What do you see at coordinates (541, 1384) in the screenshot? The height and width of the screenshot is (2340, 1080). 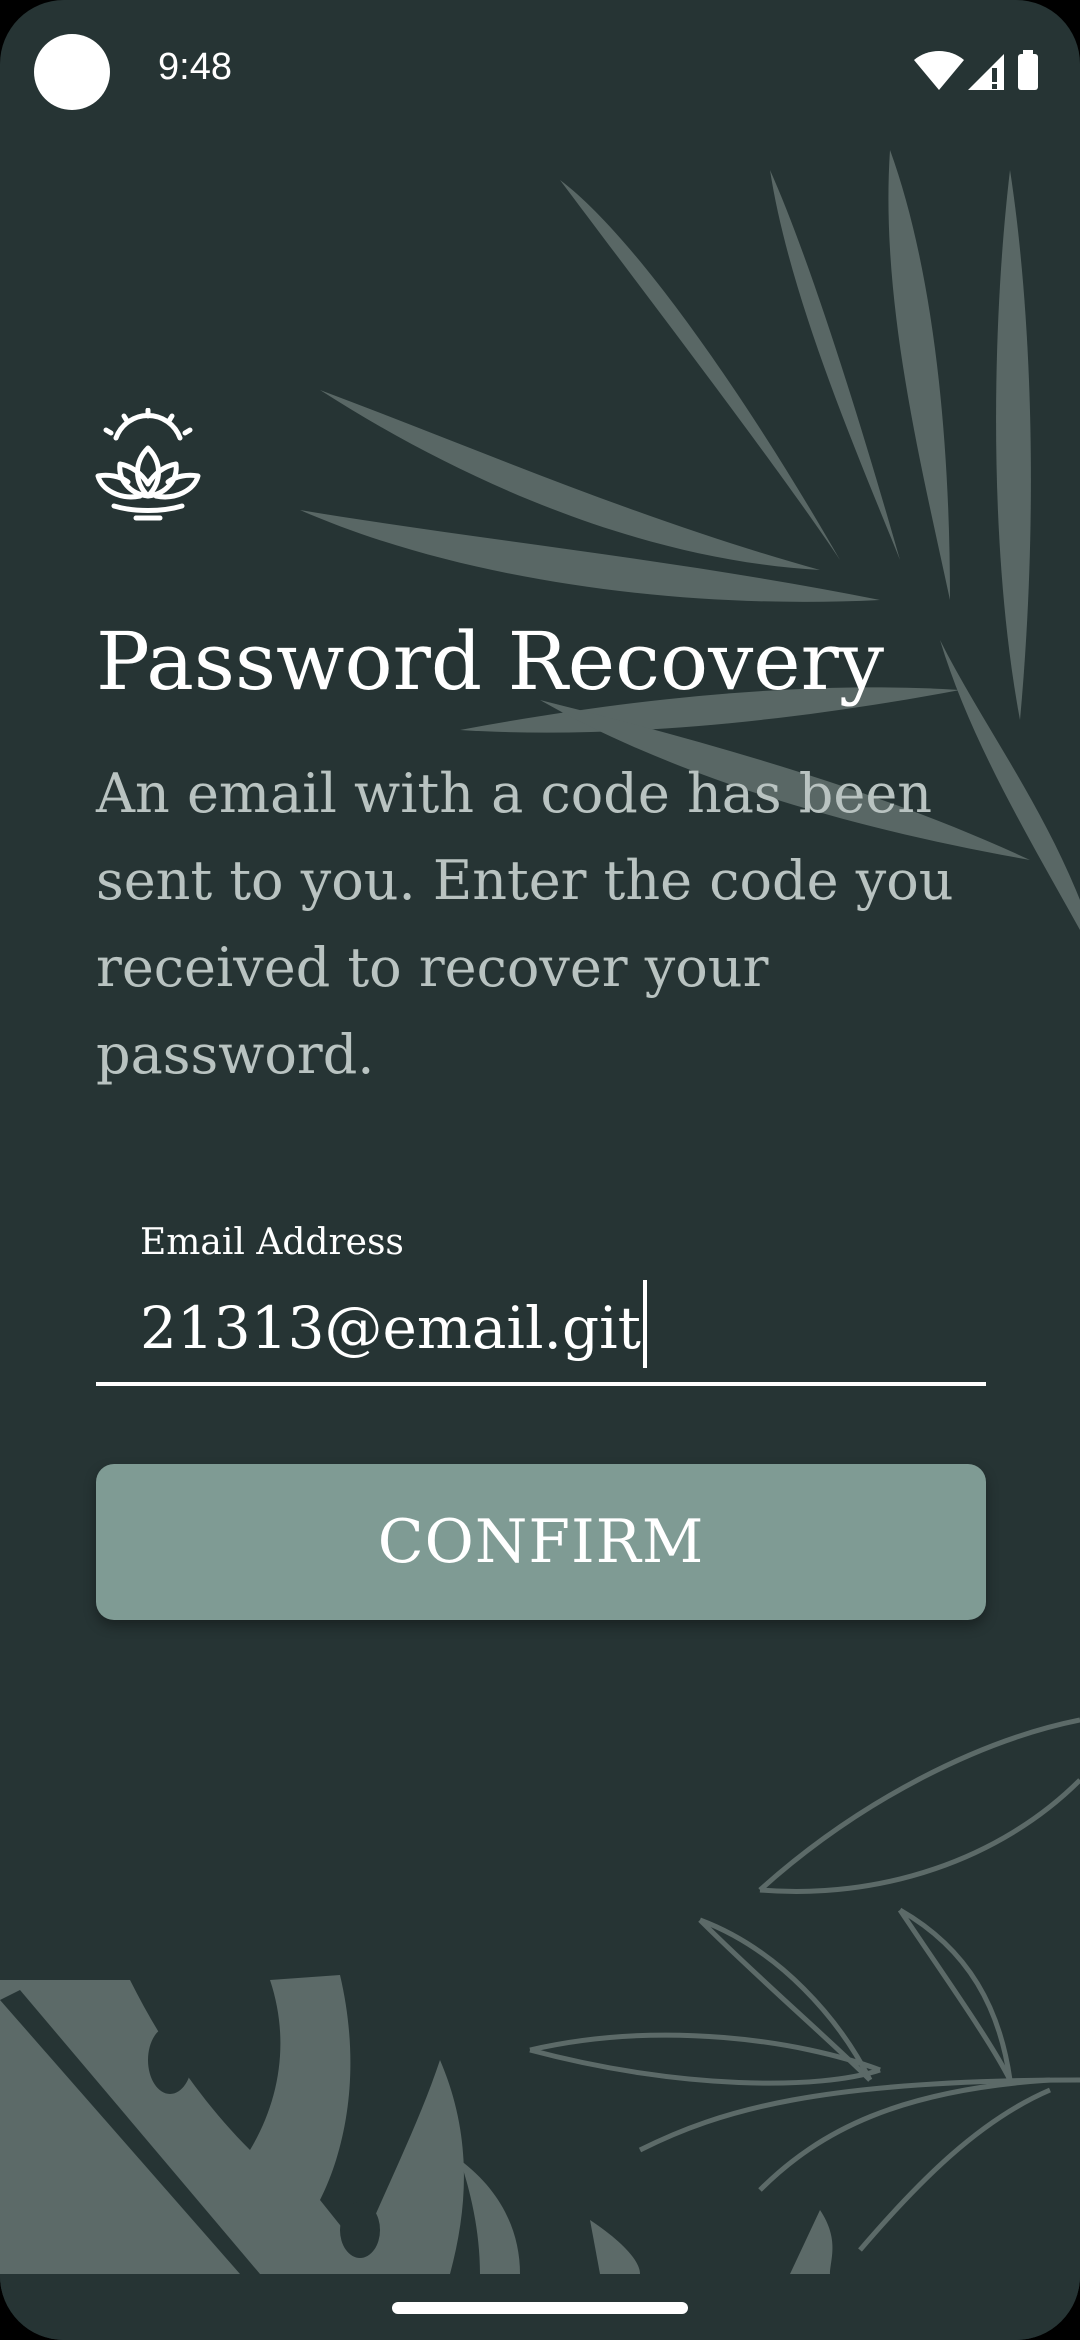 I see `email-field-underline` at bounding box center [541, 1384].